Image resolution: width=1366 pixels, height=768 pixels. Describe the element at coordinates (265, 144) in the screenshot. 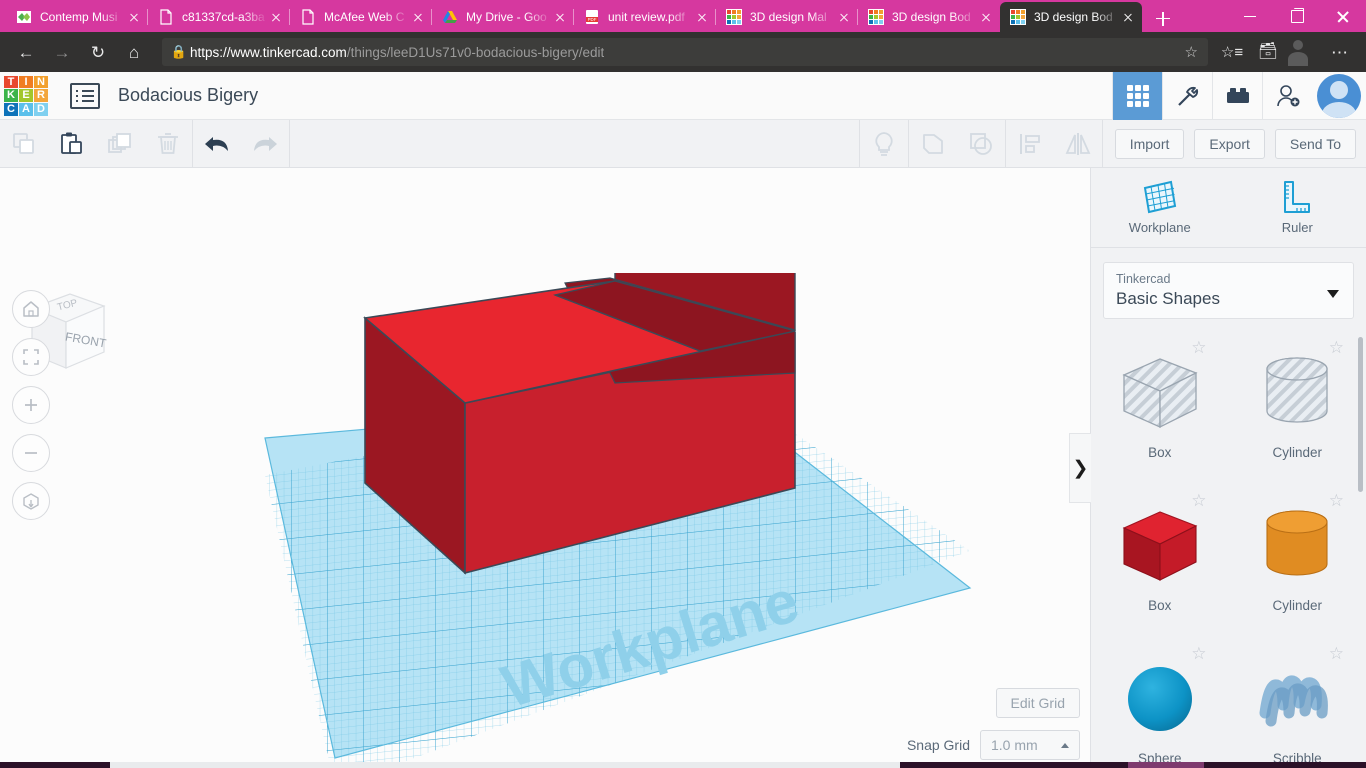

I see `redo-icon` at that location.